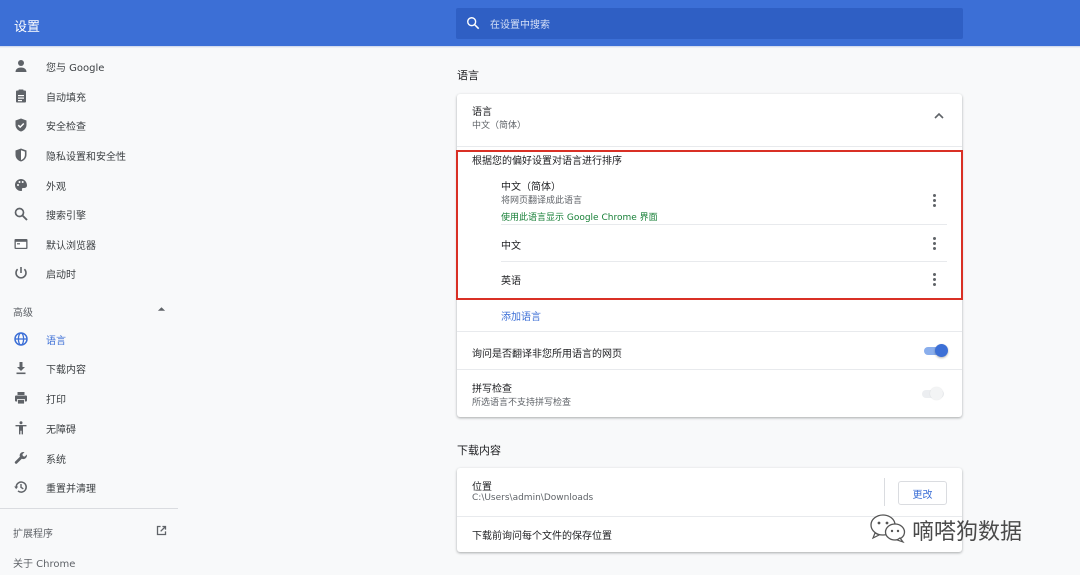  What do you see at coordinates (23, 311) in the screenshot?
I see `sidebar-advanced-header: 高级` at bounding box center [23, 311].